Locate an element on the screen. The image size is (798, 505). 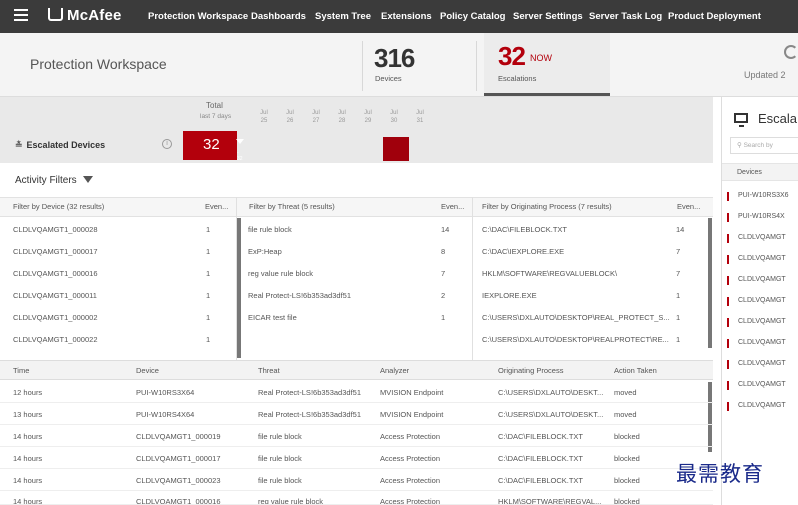
day-label: Jul 28 is located at coordinates (342, 117).